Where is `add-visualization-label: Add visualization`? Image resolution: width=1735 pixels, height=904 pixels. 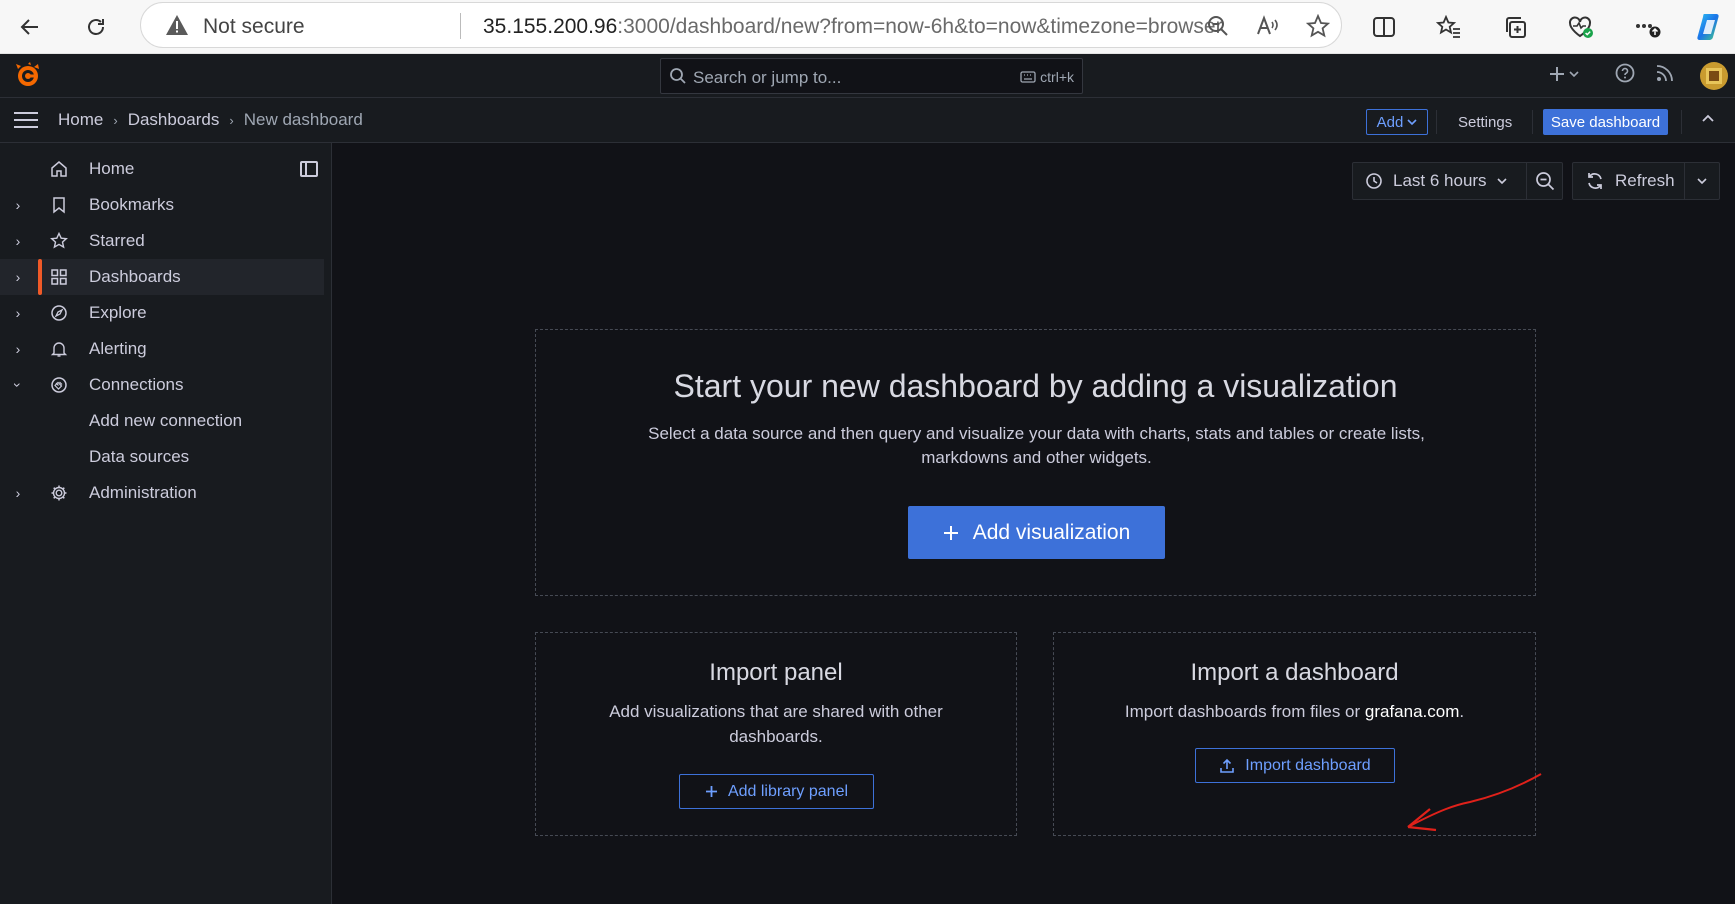
add-visualization-label: Add visualization is located at coordinates (1051, 532).